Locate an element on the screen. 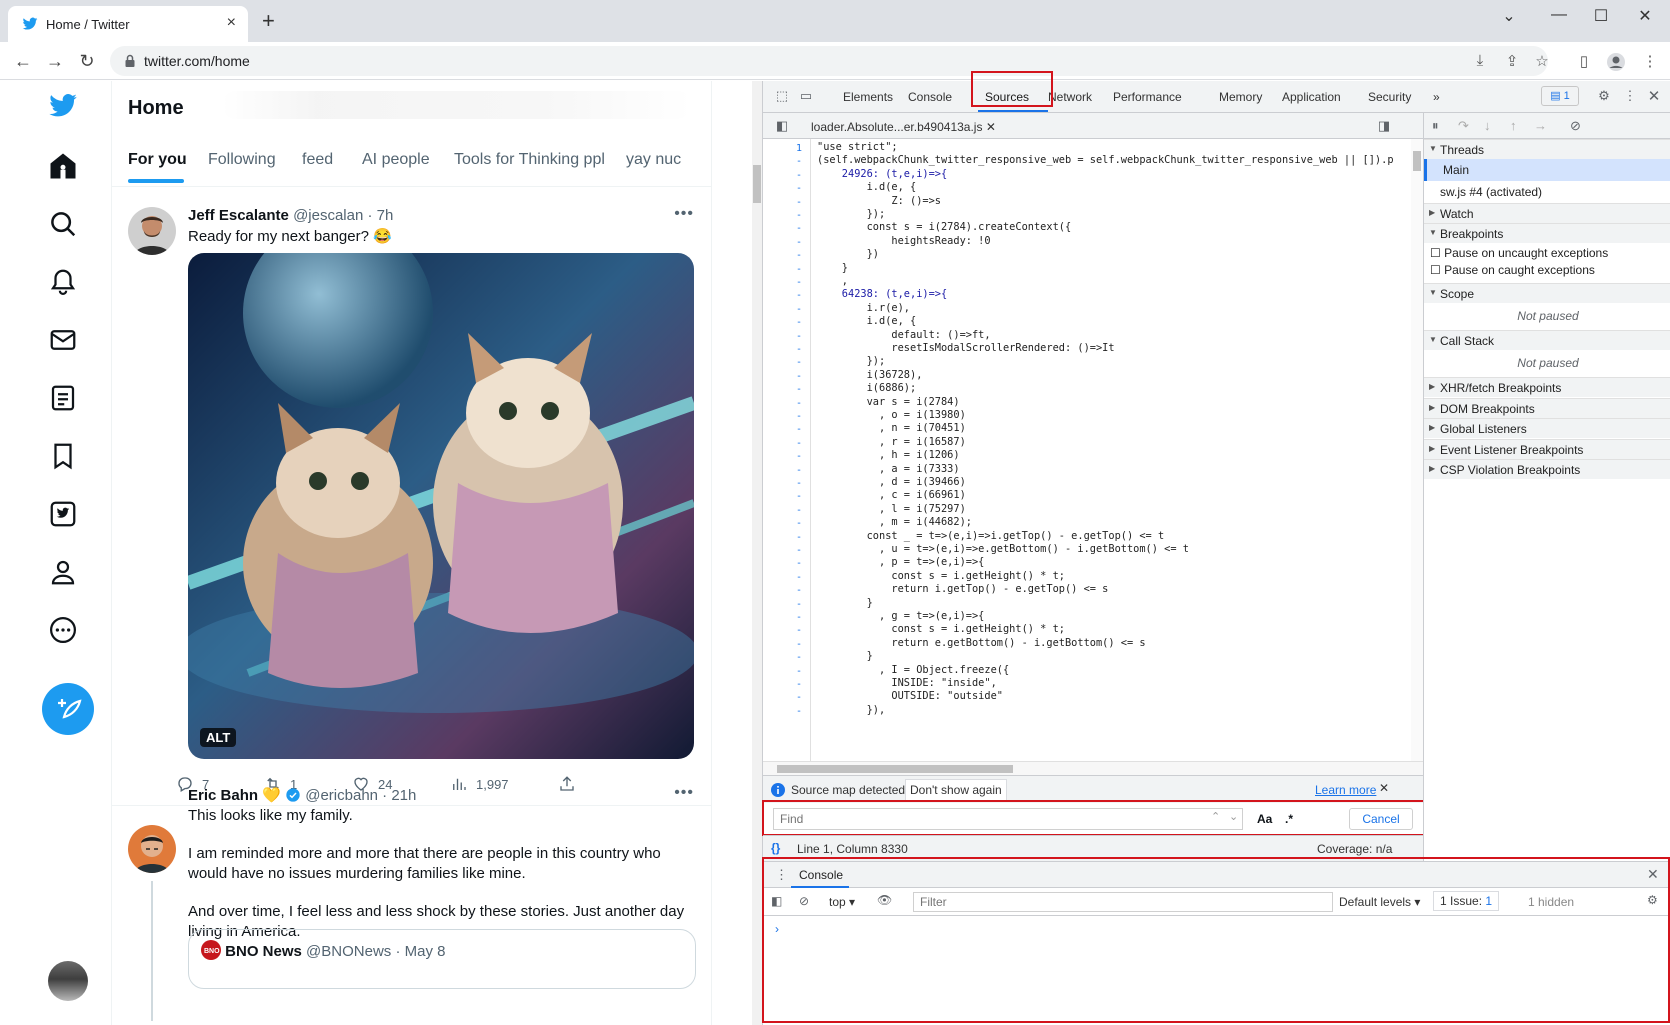  share-tweet-button is located at coordinates (571, 784).